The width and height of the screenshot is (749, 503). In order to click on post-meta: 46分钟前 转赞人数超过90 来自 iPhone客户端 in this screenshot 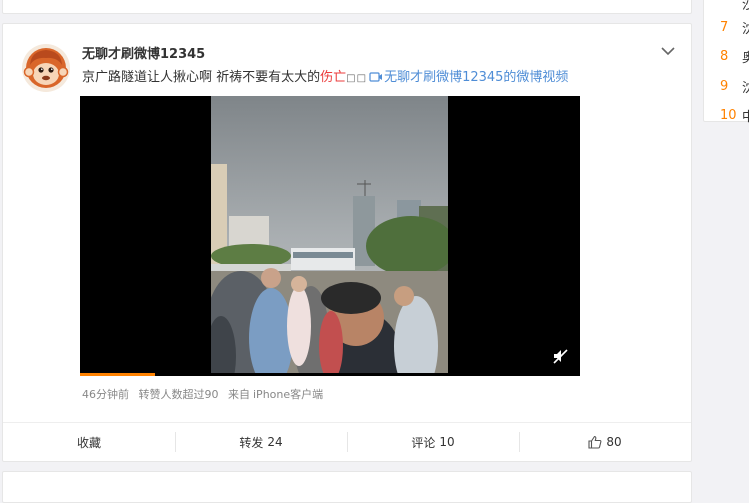, I will do `click(205, 394)`.